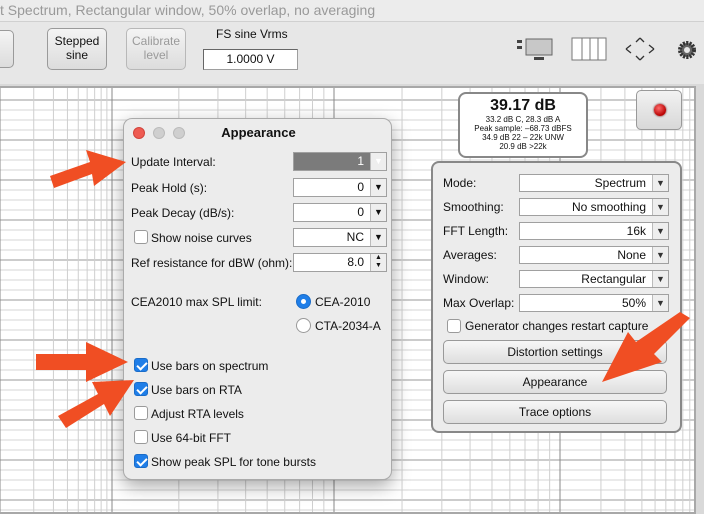 This screenshot has height=514, width=704. I want to click on layout-toggle-icon, so click(537, 49).